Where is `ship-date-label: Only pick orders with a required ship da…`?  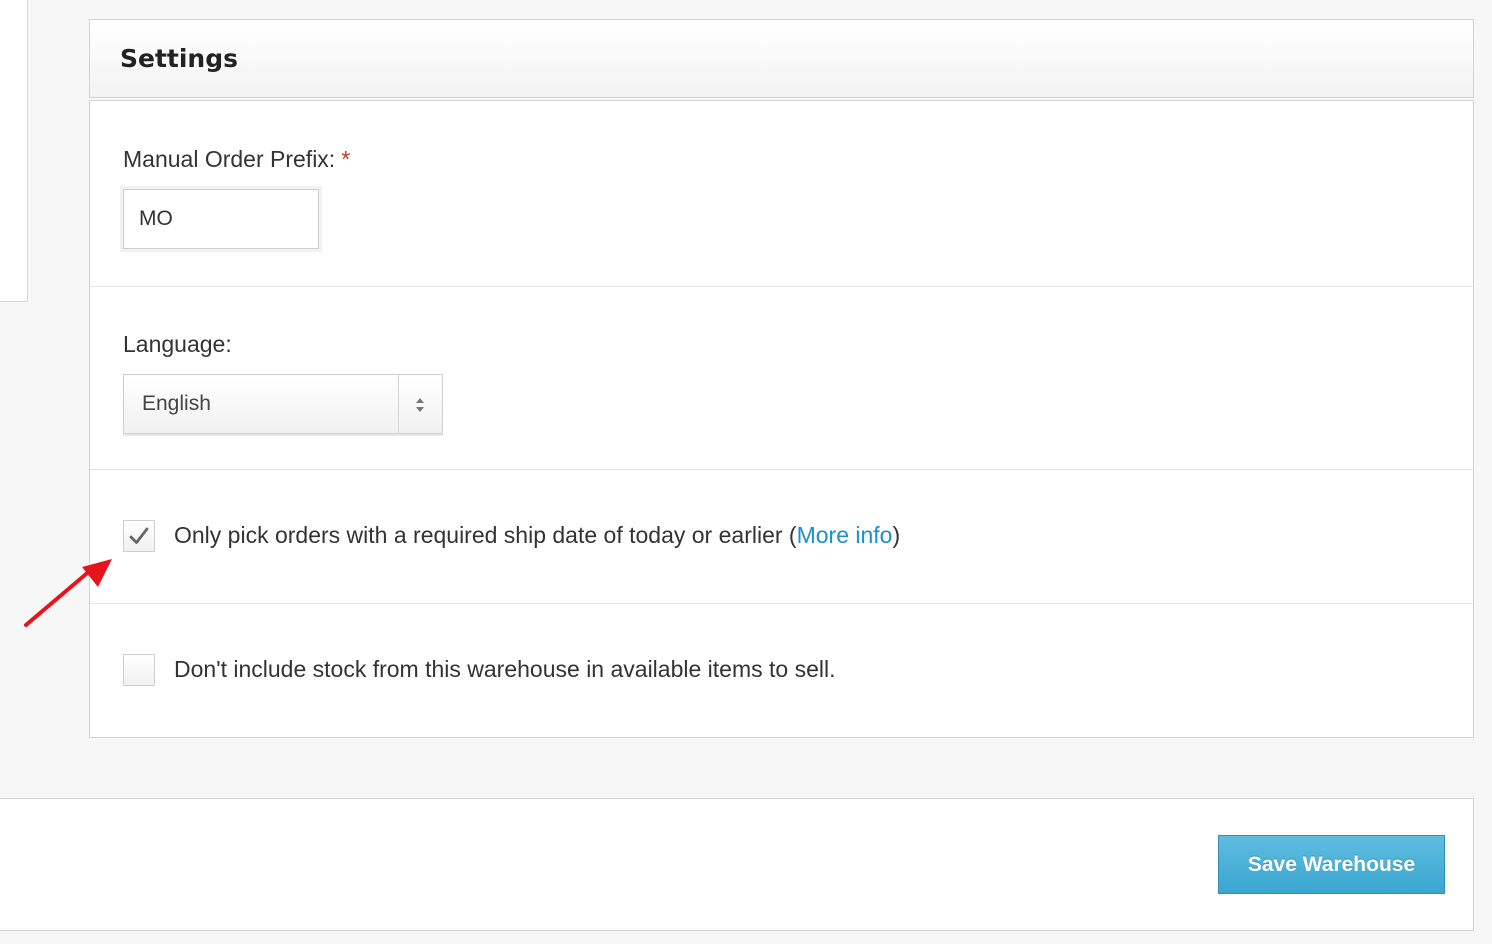 ship-date-label: Only pick orders with a required ship da… is located at coordinates (537, 535).